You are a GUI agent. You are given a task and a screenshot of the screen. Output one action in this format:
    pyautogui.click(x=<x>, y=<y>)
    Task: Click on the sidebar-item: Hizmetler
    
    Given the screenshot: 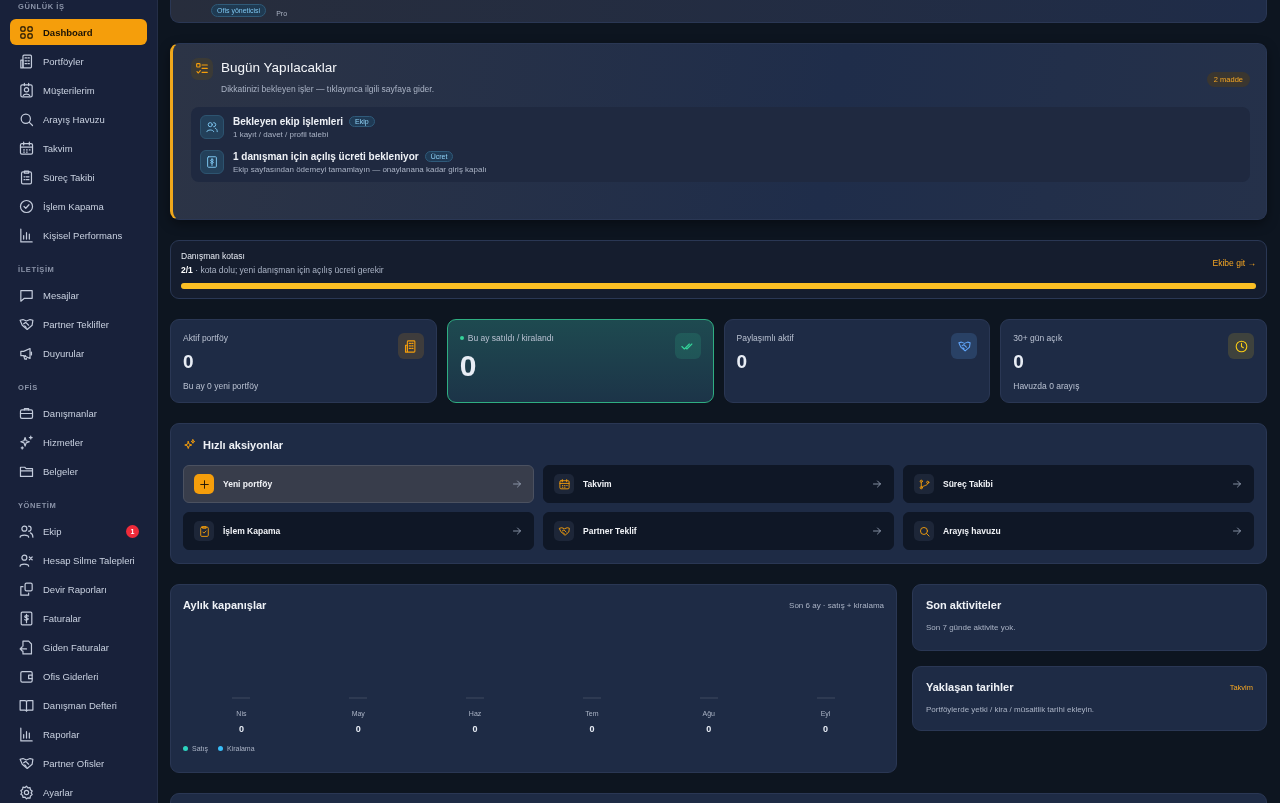 What is the action you would take?
    pyautogui.click(x=78, y=442)
    